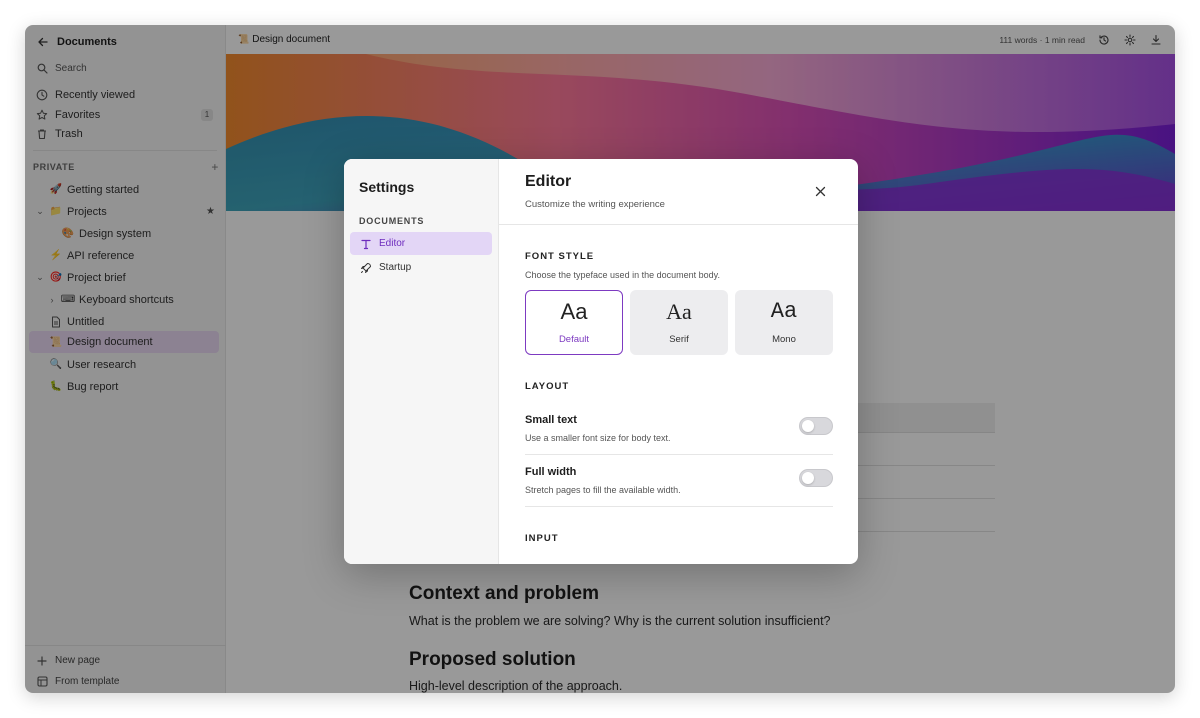 This screenshot has width=1200, height=718. I want to click on settings-nav-label: Startup, so click(395, 267).